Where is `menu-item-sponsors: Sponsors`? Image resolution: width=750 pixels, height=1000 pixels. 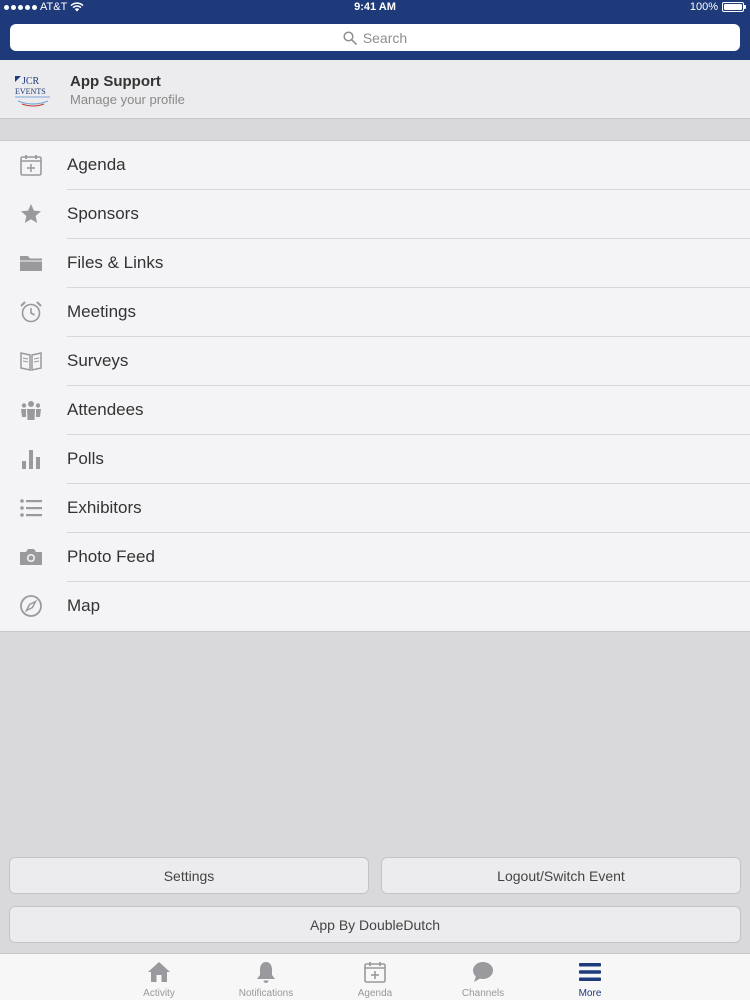 menu-item-sponsors: Sponsors is located at coordinates (375, 214).